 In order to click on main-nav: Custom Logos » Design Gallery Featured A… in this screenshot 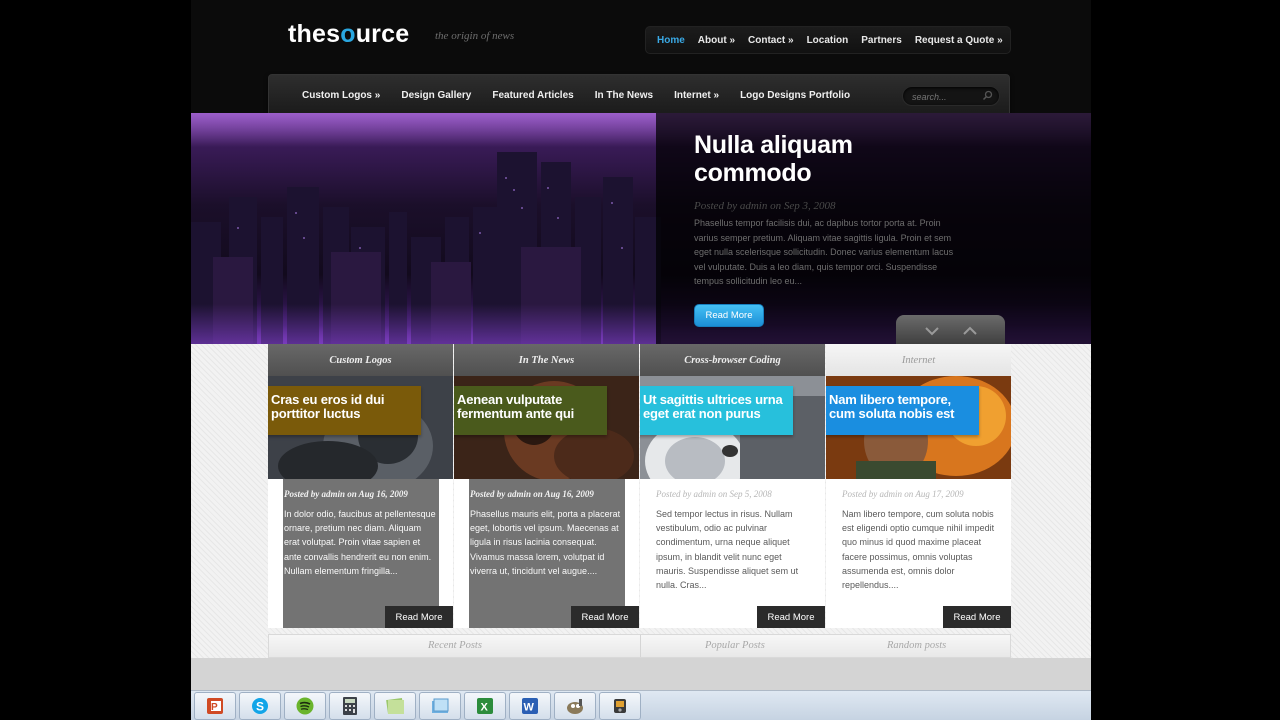, I will do `click(639, 95)`.